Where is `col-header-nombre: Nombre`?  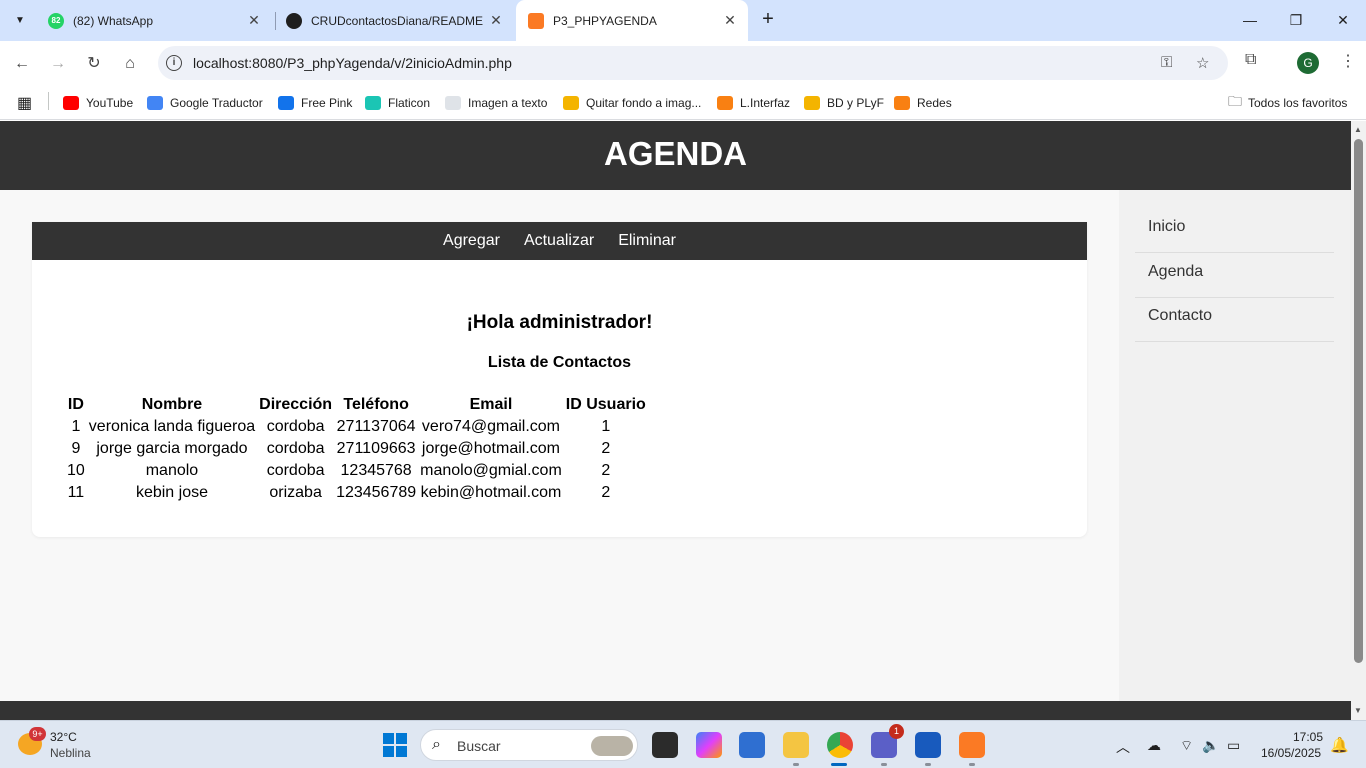
col-header-nombre: Nombre is located at coordinates (172, 404).